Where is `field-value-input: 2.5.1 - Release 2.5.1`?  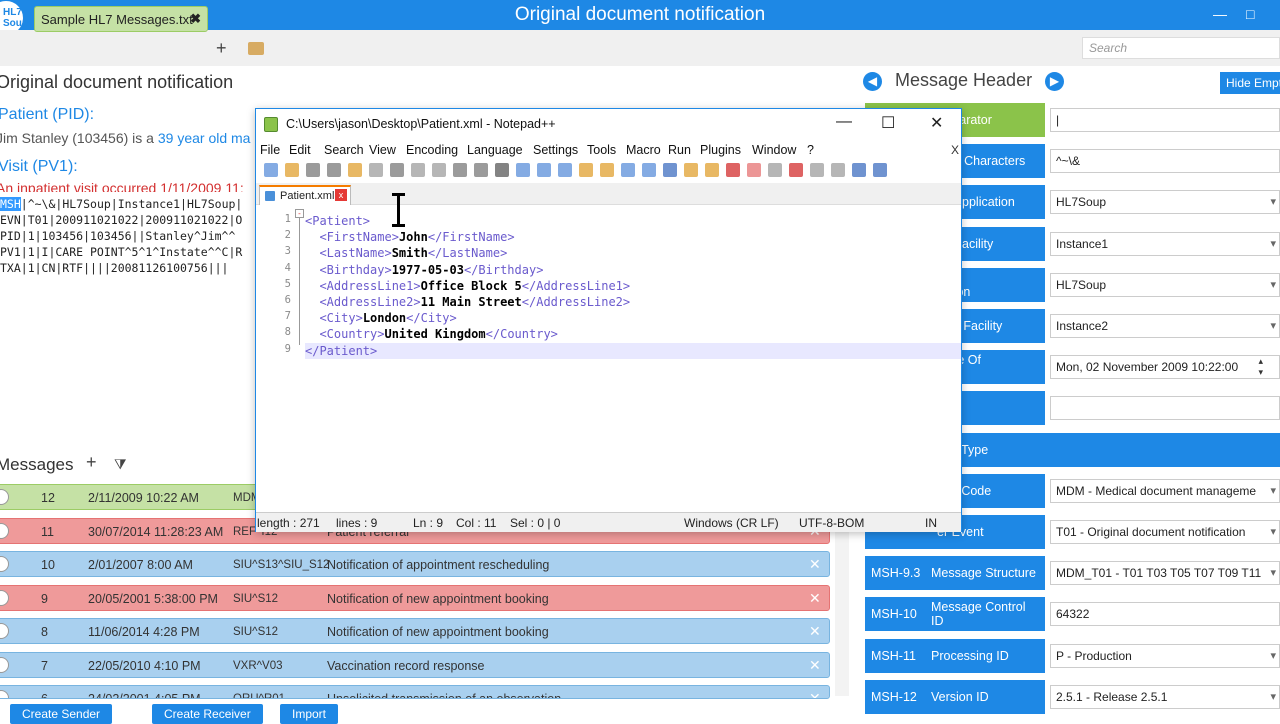
field-value-input: 2.5.1 - Release 2.5.1 is located at coordinates (1165, 696).